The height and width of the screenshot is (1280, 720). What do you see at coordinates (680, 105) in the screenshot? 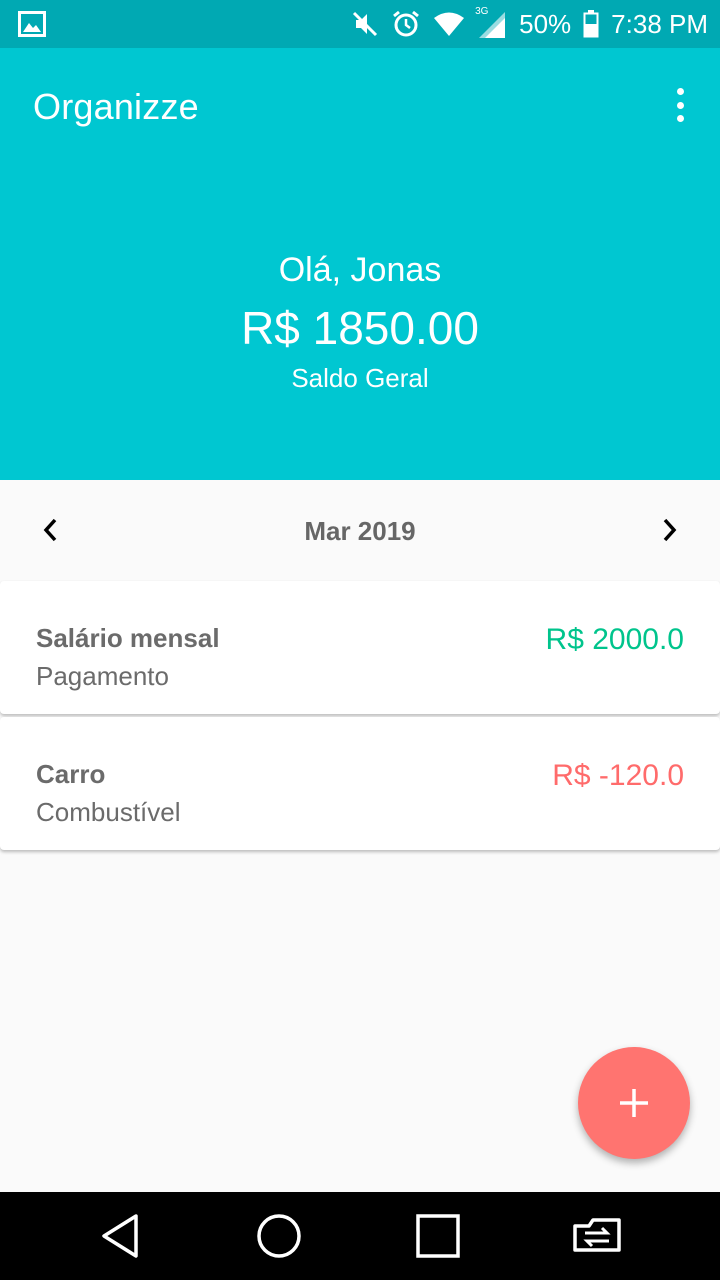
I see `overflow-menu-button` at bounding box center [680, 105].